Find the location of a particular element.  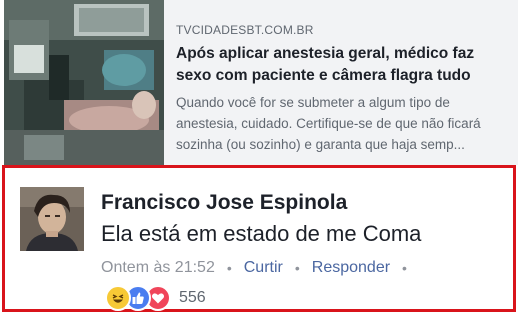

link-title-line: sexo com paciente e câmera flagra tudo is located at coordinates (323, 75).